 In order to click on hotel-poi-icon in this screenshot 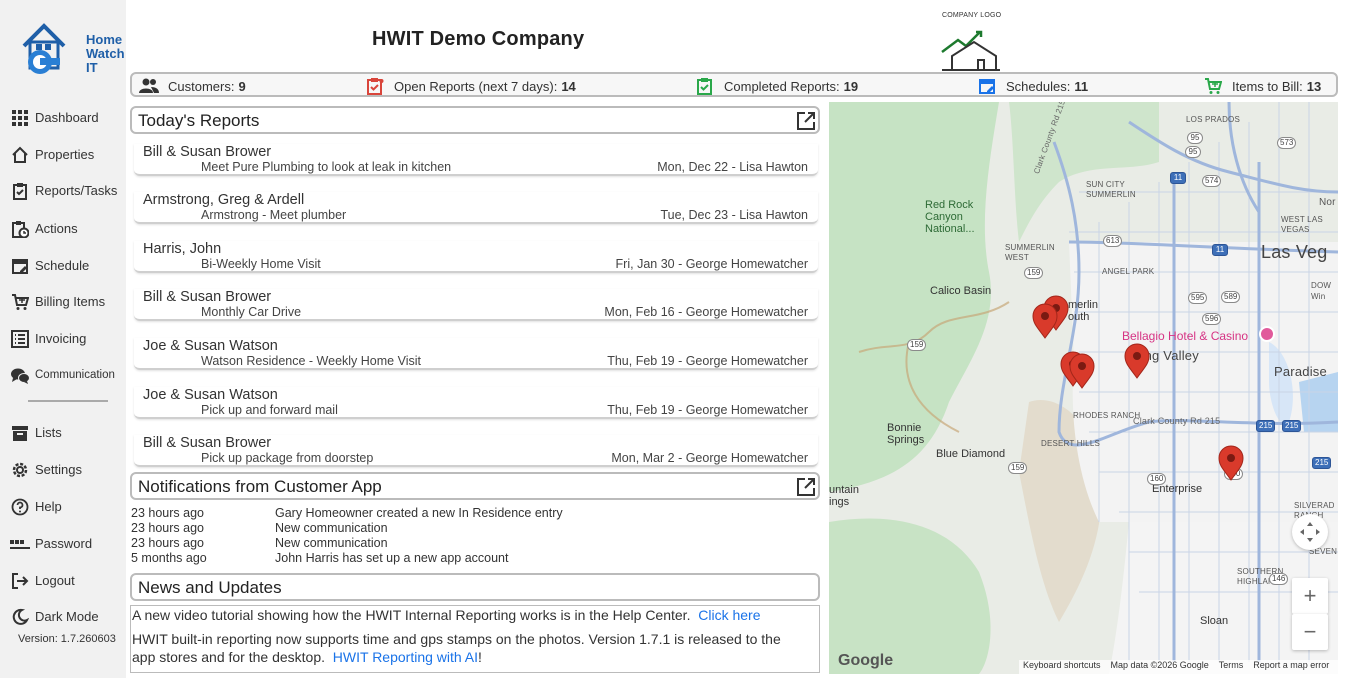, I will do `click(1267, 334)`.